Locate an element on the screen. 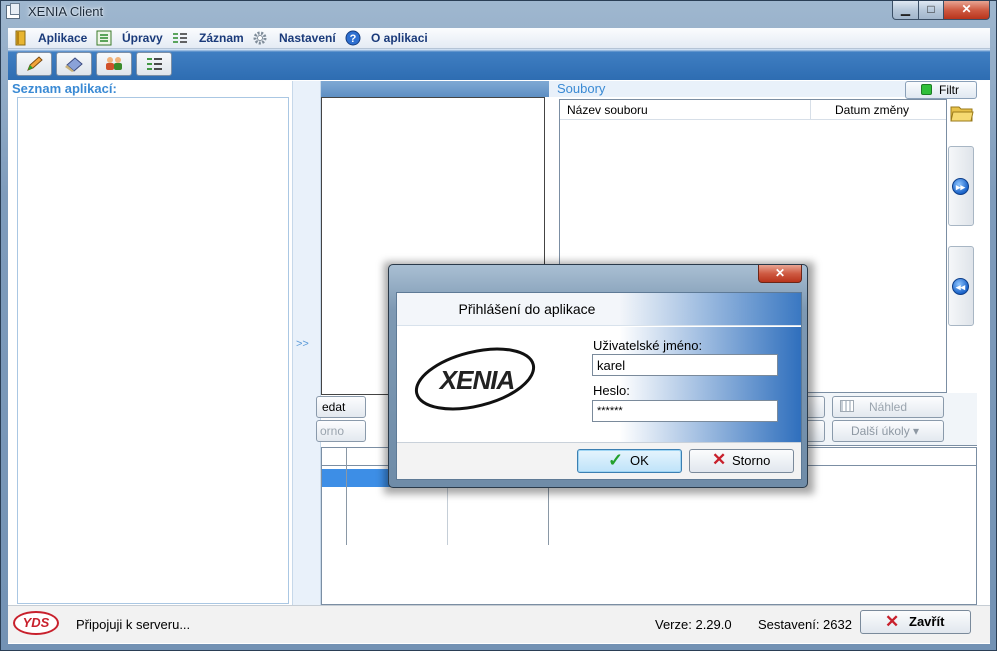  filter-status-icon is located at coordinates (926, 89).